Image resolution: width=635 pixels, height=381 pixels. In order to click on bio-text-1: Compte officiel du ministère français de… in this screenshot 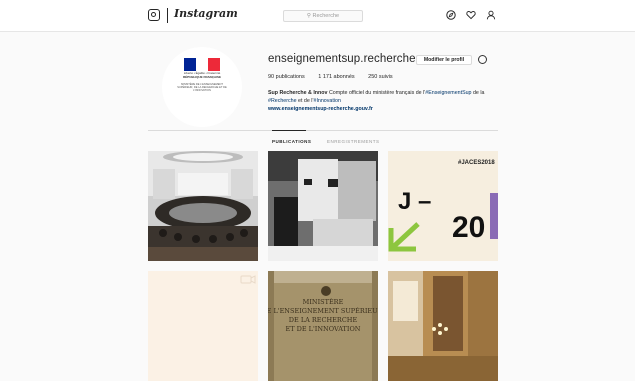, I will do `click(377, 93)`.